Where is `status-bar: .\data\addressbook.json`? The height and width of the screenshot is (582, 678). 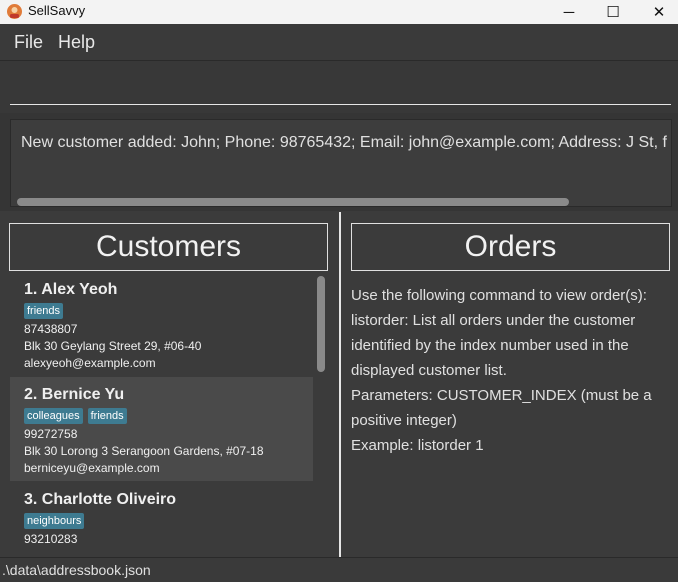
status-bar: .\data\addressbook.json is located at coordinates (339, 569).